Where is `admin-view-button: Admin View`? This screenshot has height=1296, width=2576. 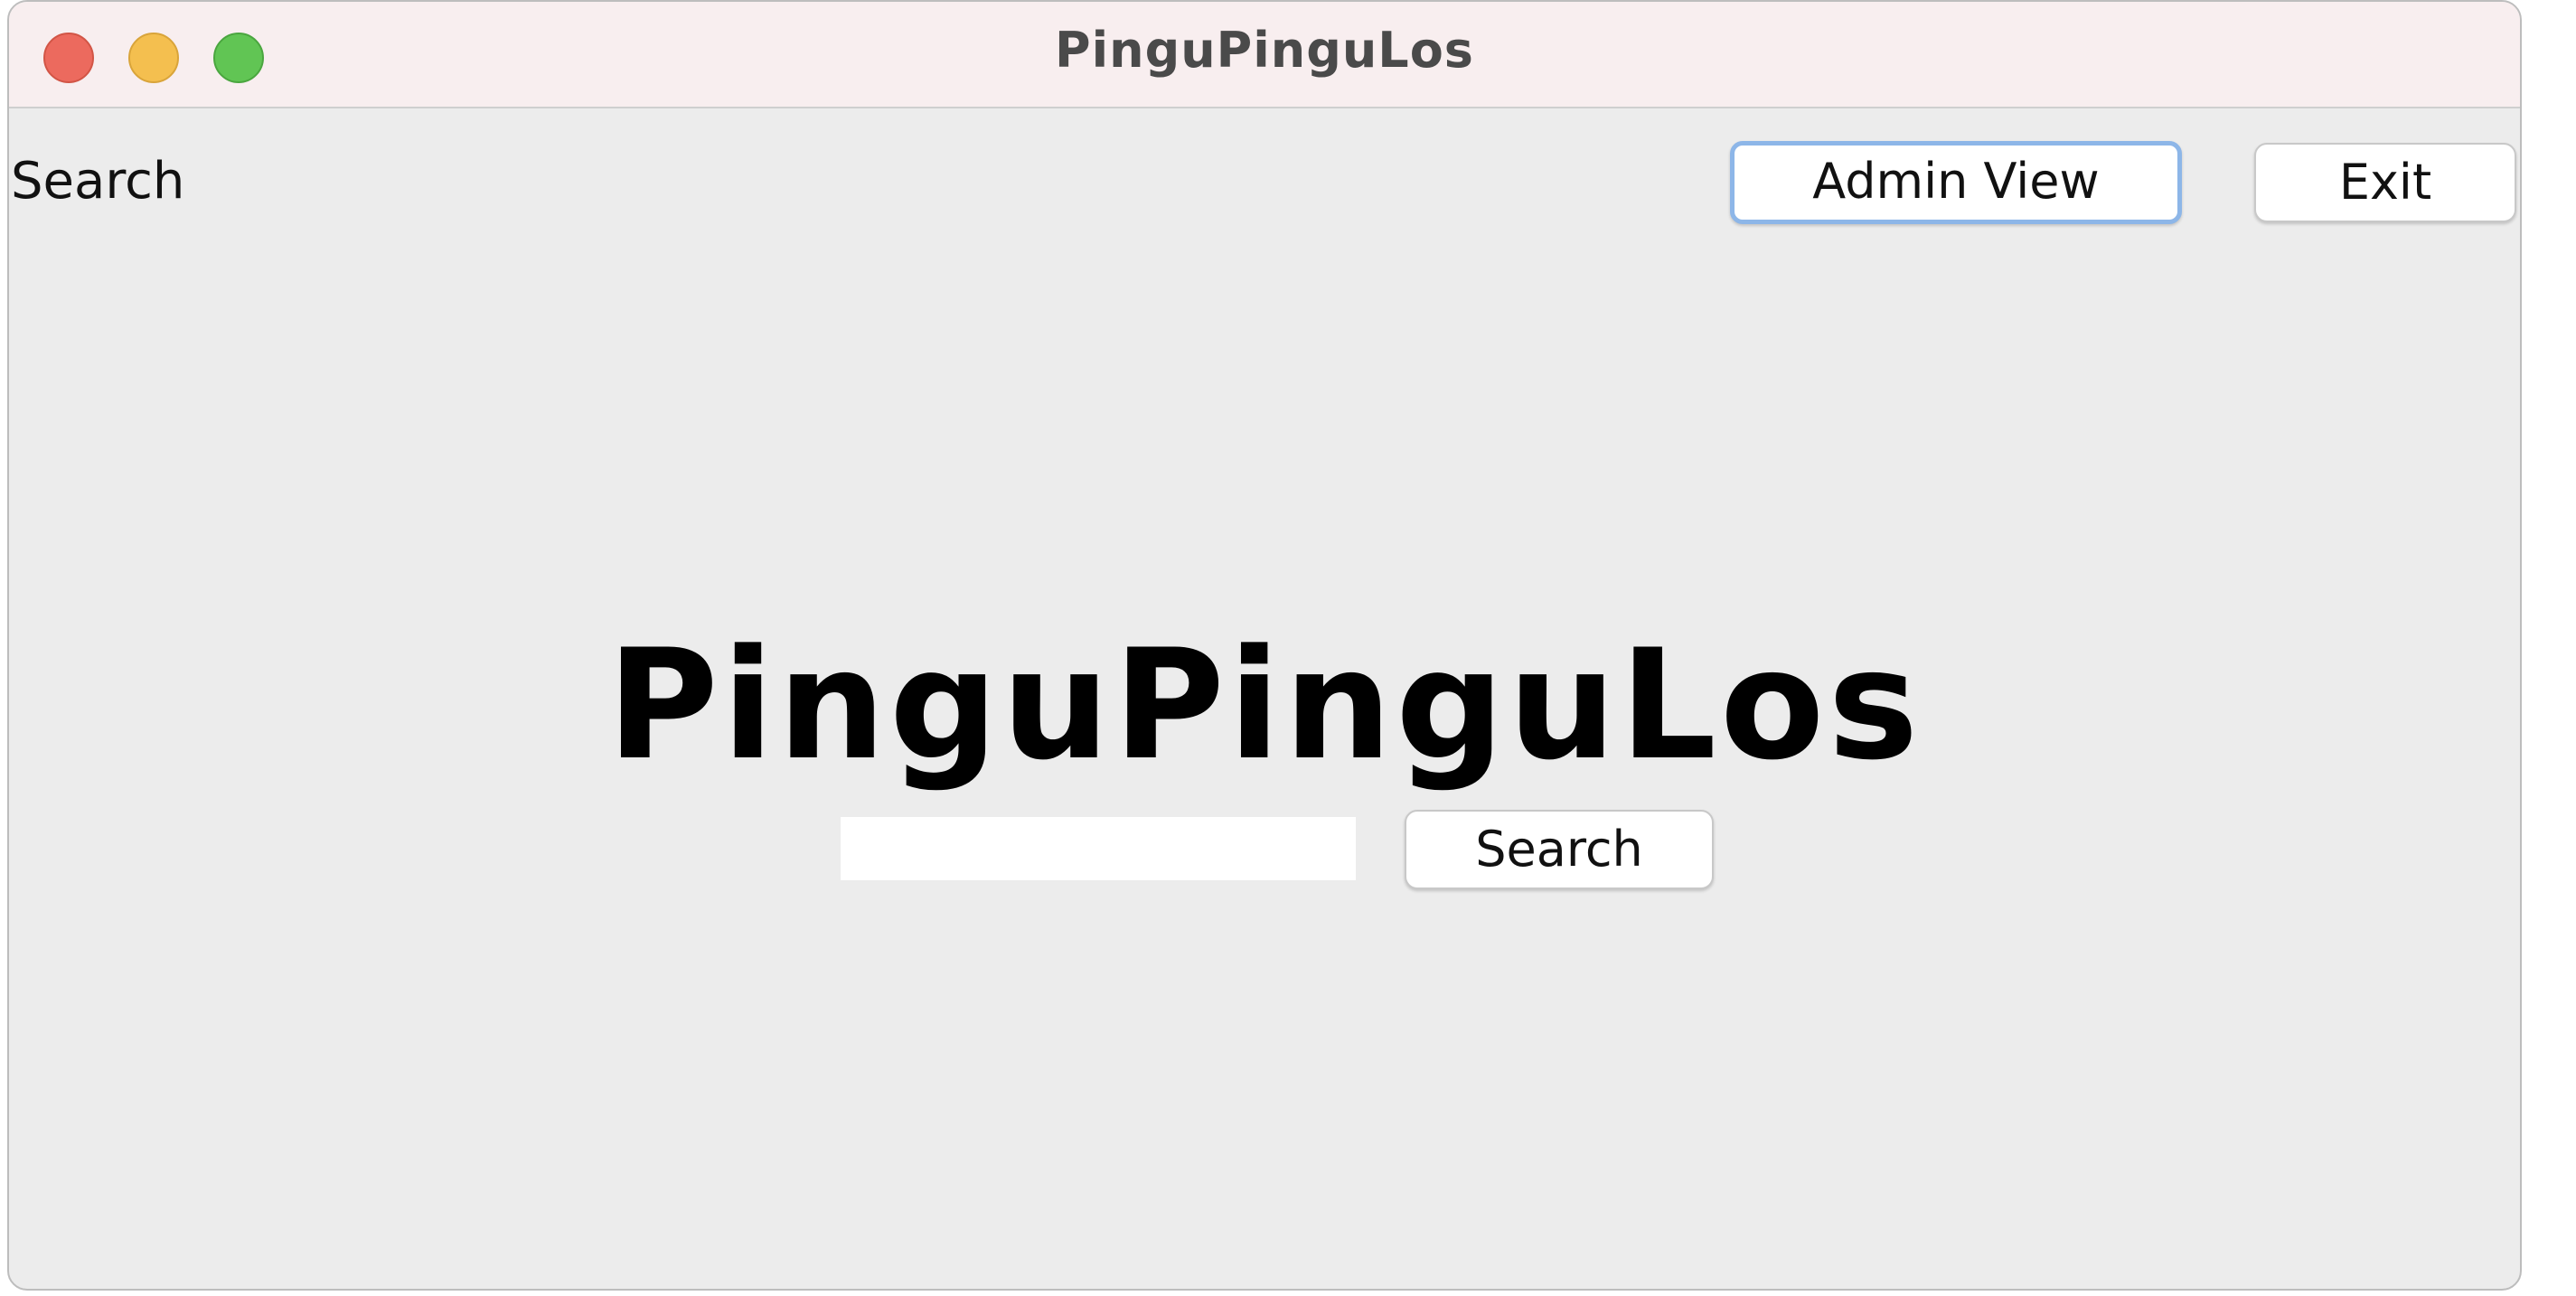 admin-view-button: Admin View is located at coordinates (1956, 182).